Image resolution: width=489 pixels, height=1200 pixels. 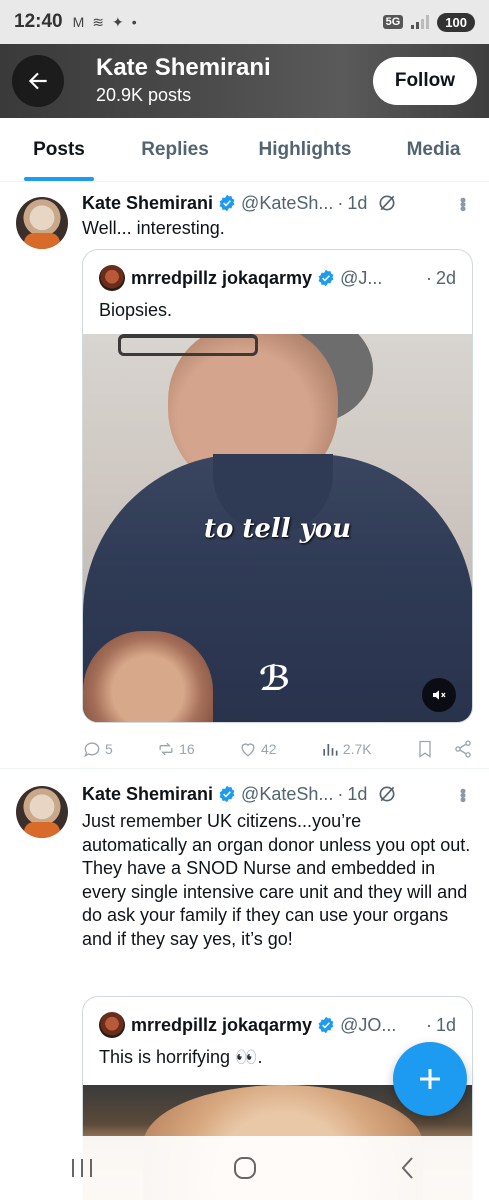 I want to click on tab-posts: Posts, so click(x=59, y=149).